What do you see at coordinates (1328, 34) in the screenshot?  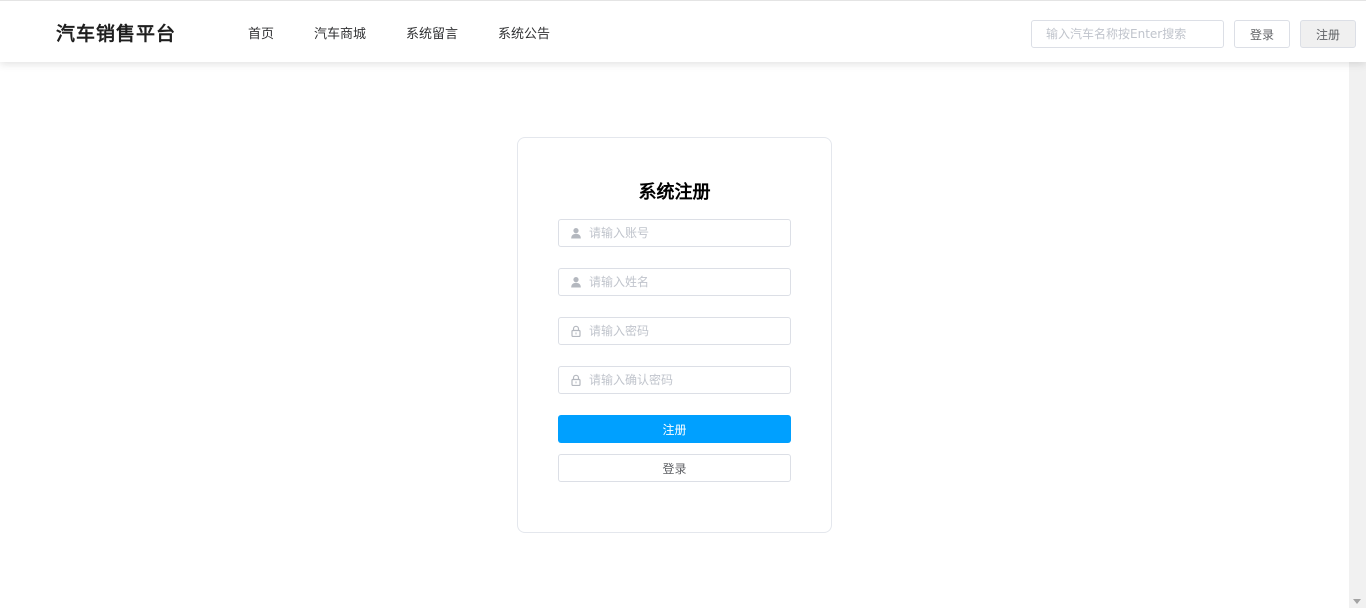 I see `header-register-button: 注册` at bounding box center [1328, 34].